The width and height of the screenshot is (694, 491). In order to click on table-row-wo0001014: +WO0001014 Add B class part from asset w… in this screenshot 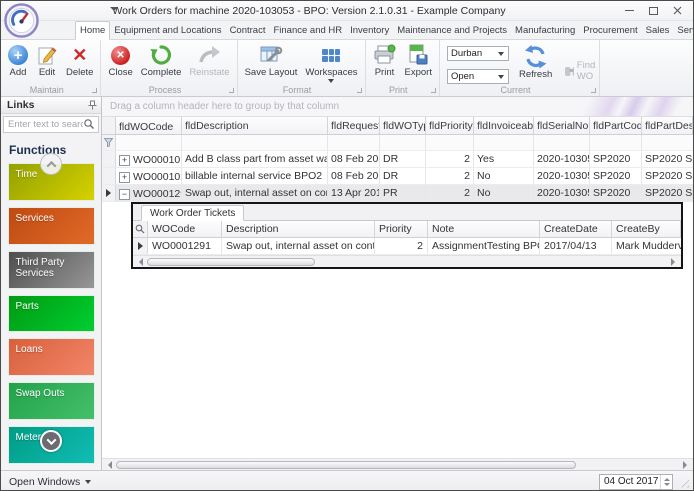, I will do `click(397, 159)`.